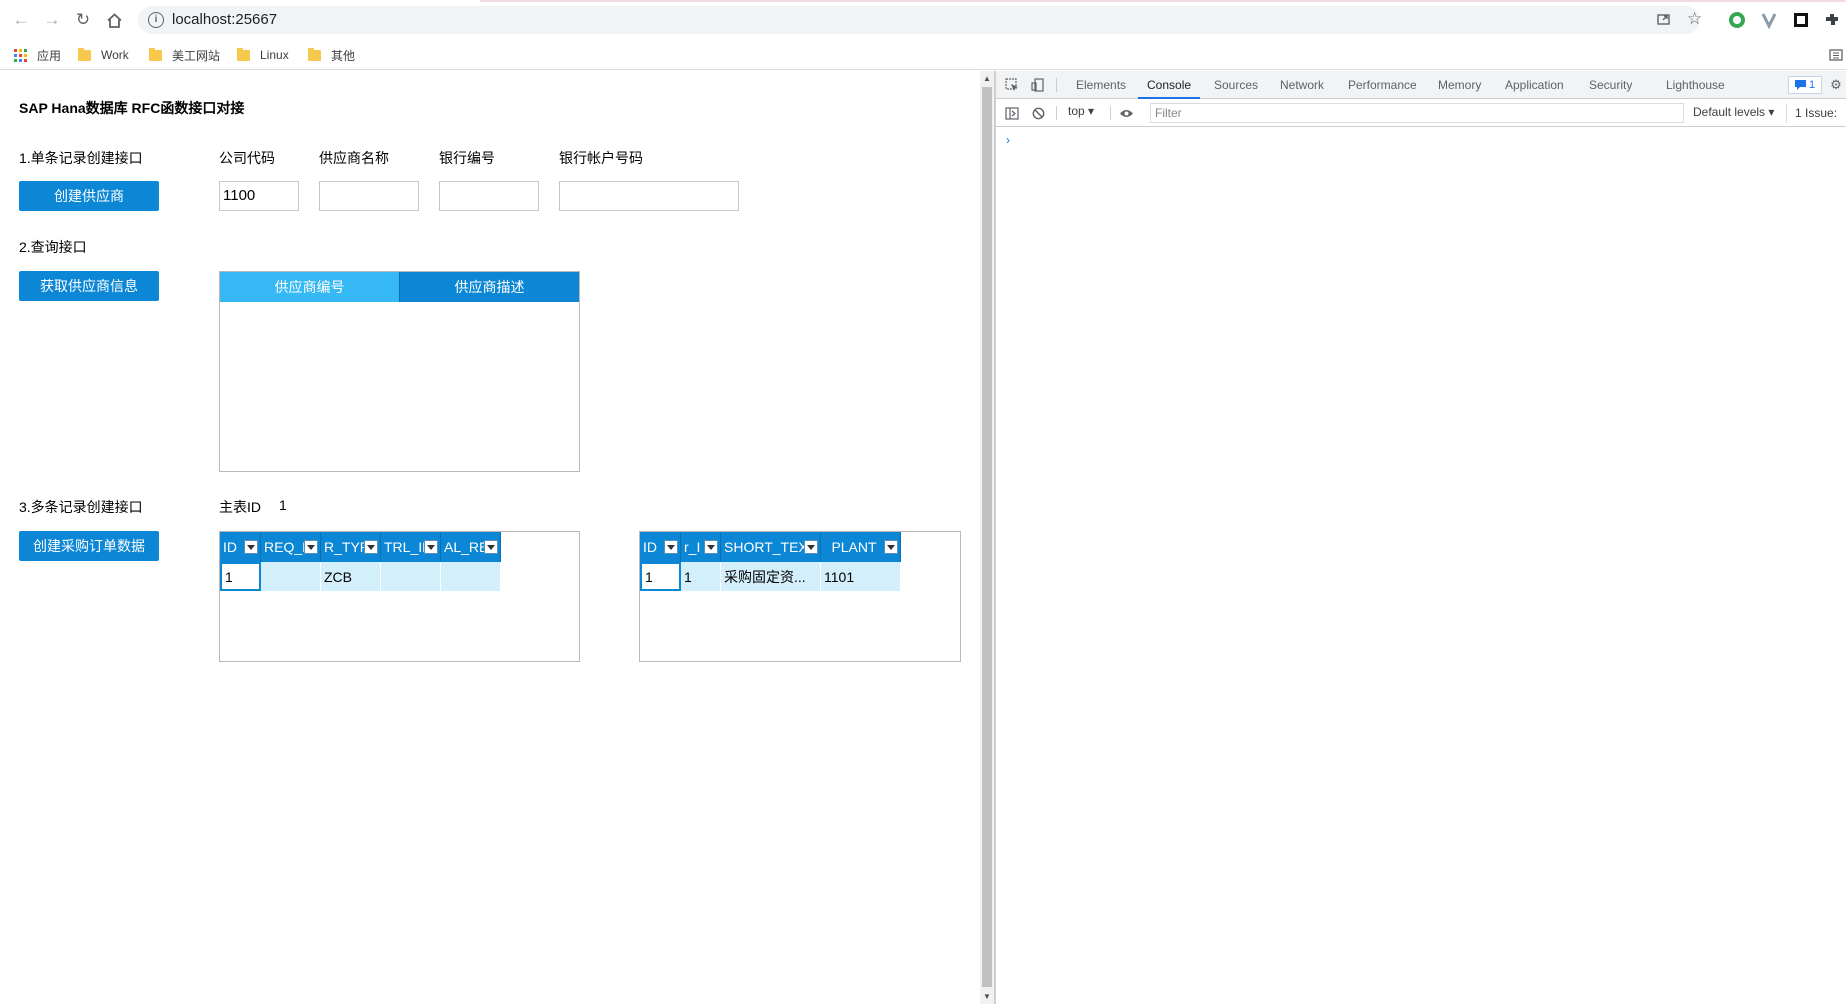  Describe the element at coordinates (247, 158) in the screenshot. I see `company-code-label: 公司代码` at that location.